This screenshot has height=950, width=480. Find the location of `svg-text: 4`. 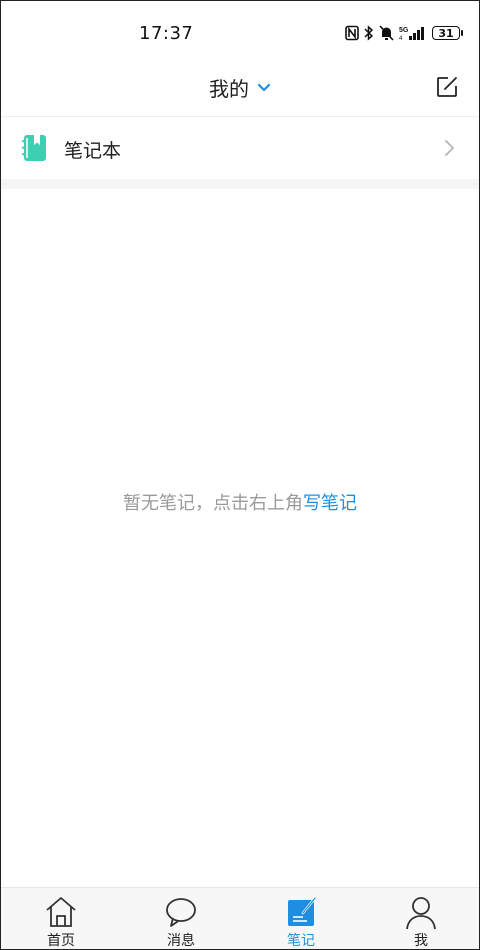

svg-text: 4 is located at coordinates (401, 38).